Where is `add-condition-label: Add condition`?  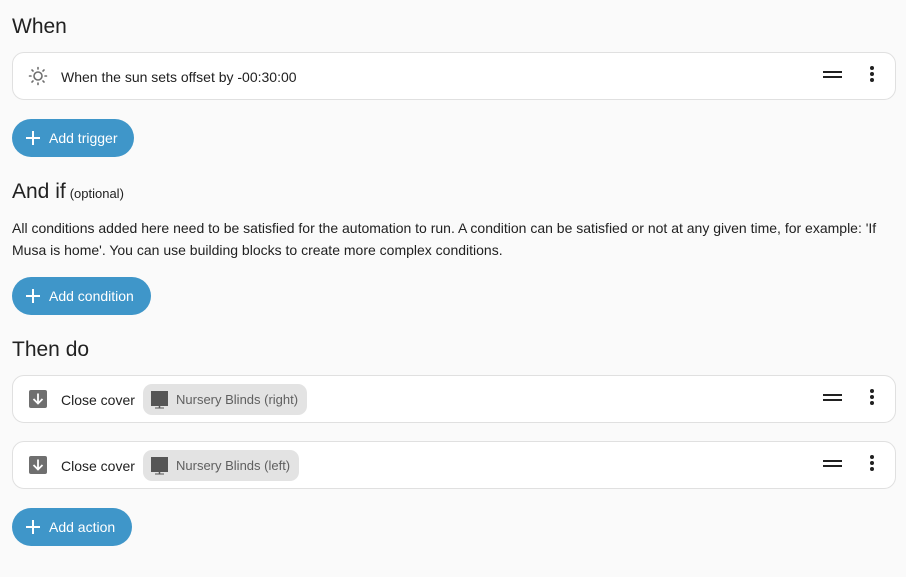
add-condition-label: Add condition is located at coordinates (91, 296).